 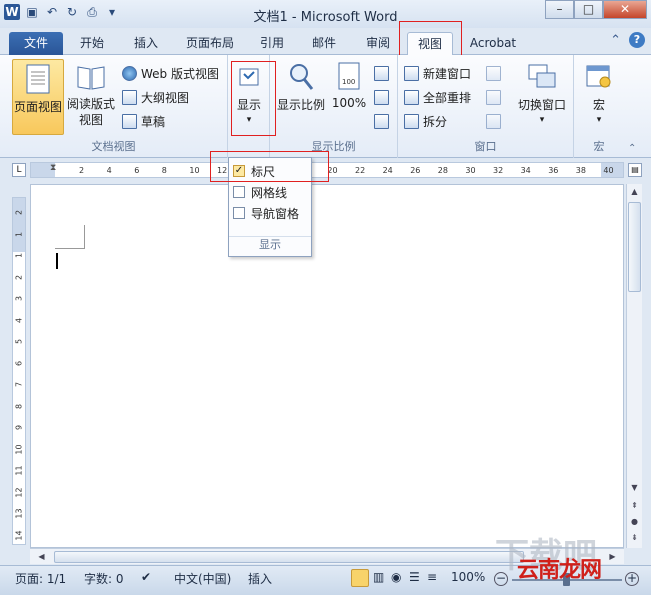 What do you see at coordinates (272, 43) in the screenshot?
I see `tab-references: 引用` at bounding box center [272, 43].